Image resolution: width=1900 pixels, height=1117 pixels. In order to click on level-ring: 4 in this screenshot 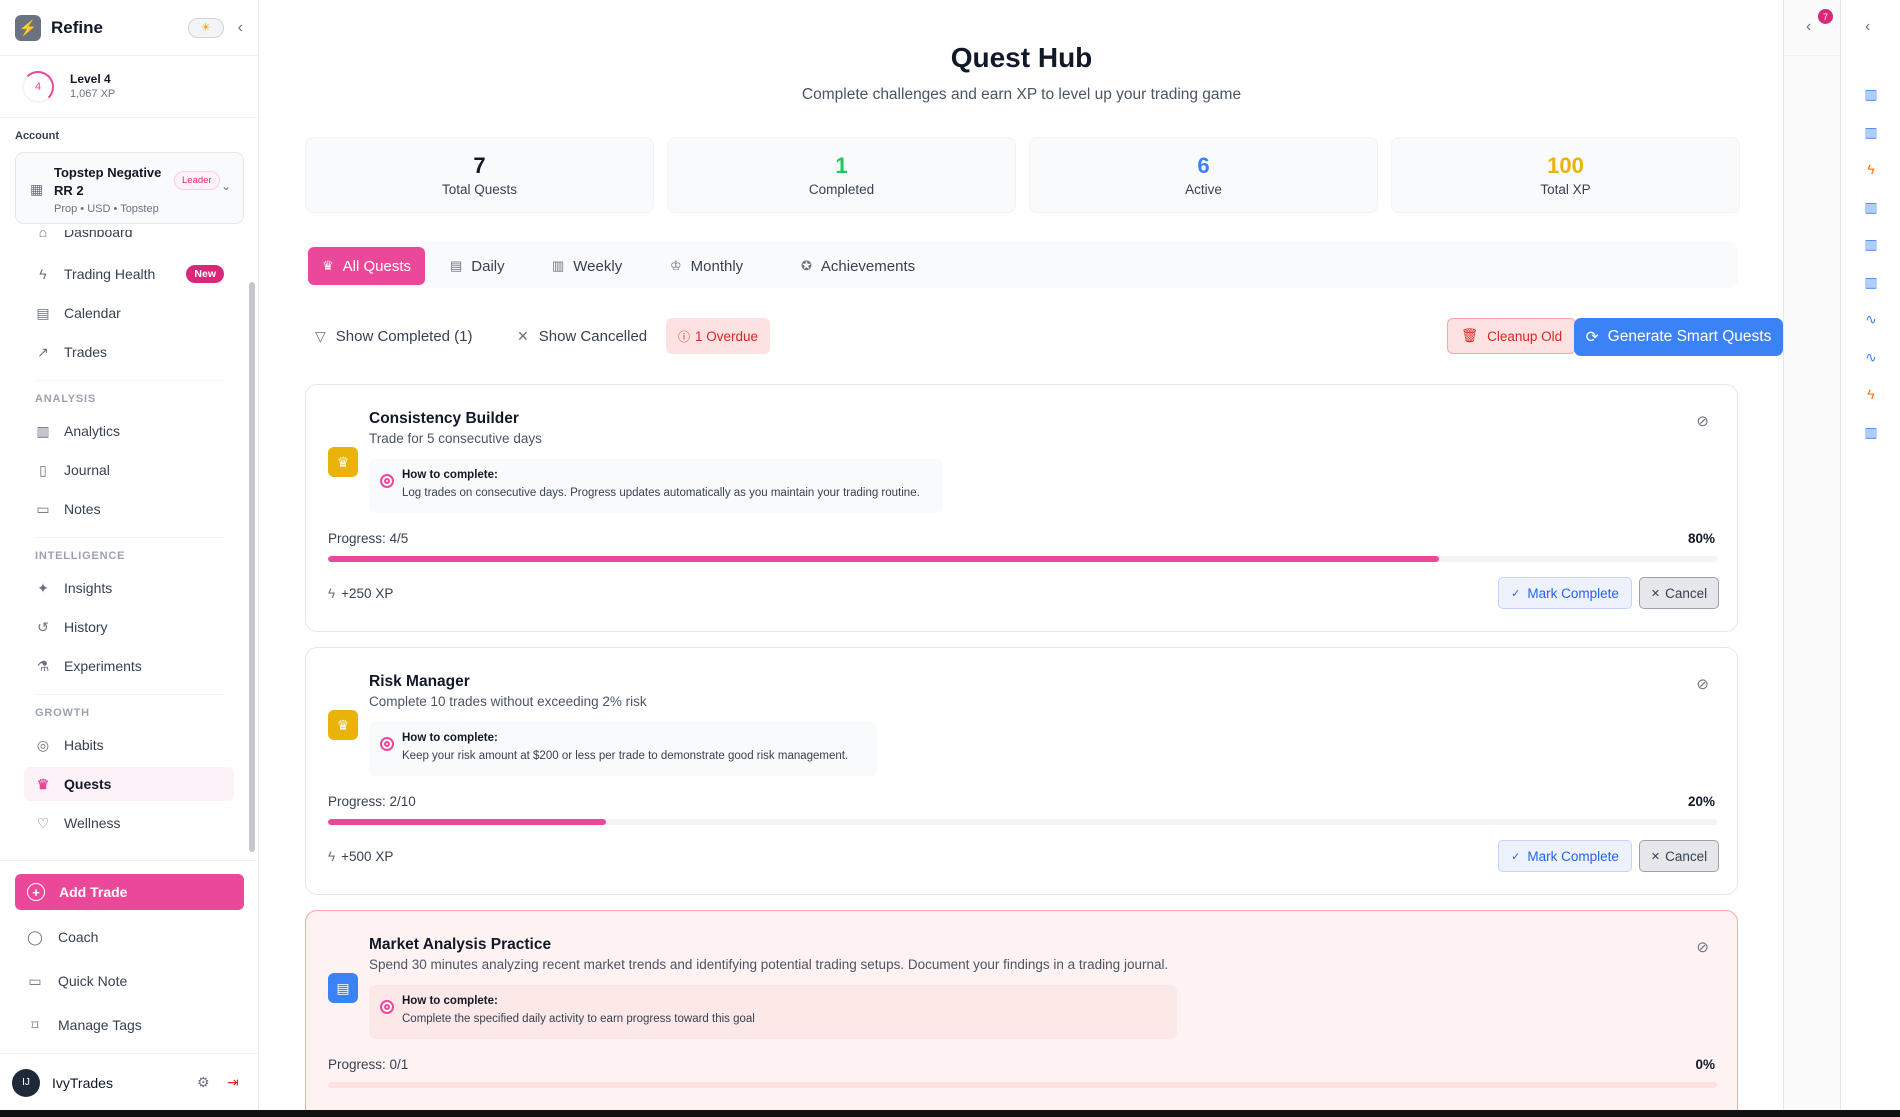, I will do `click(38, 86)`.